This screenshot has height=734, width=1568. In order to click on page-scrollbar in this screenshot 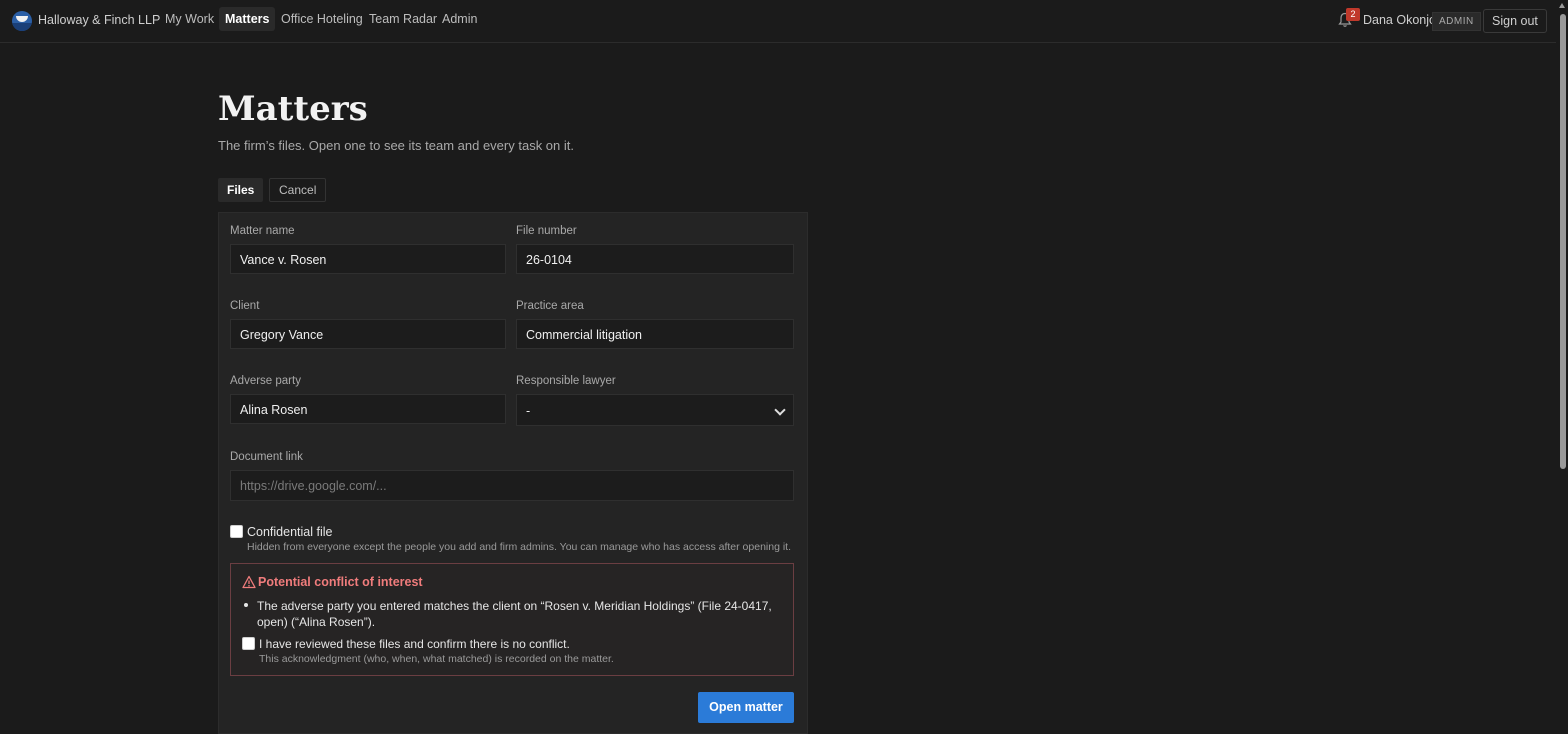, I will do `click(1562, 363)`.